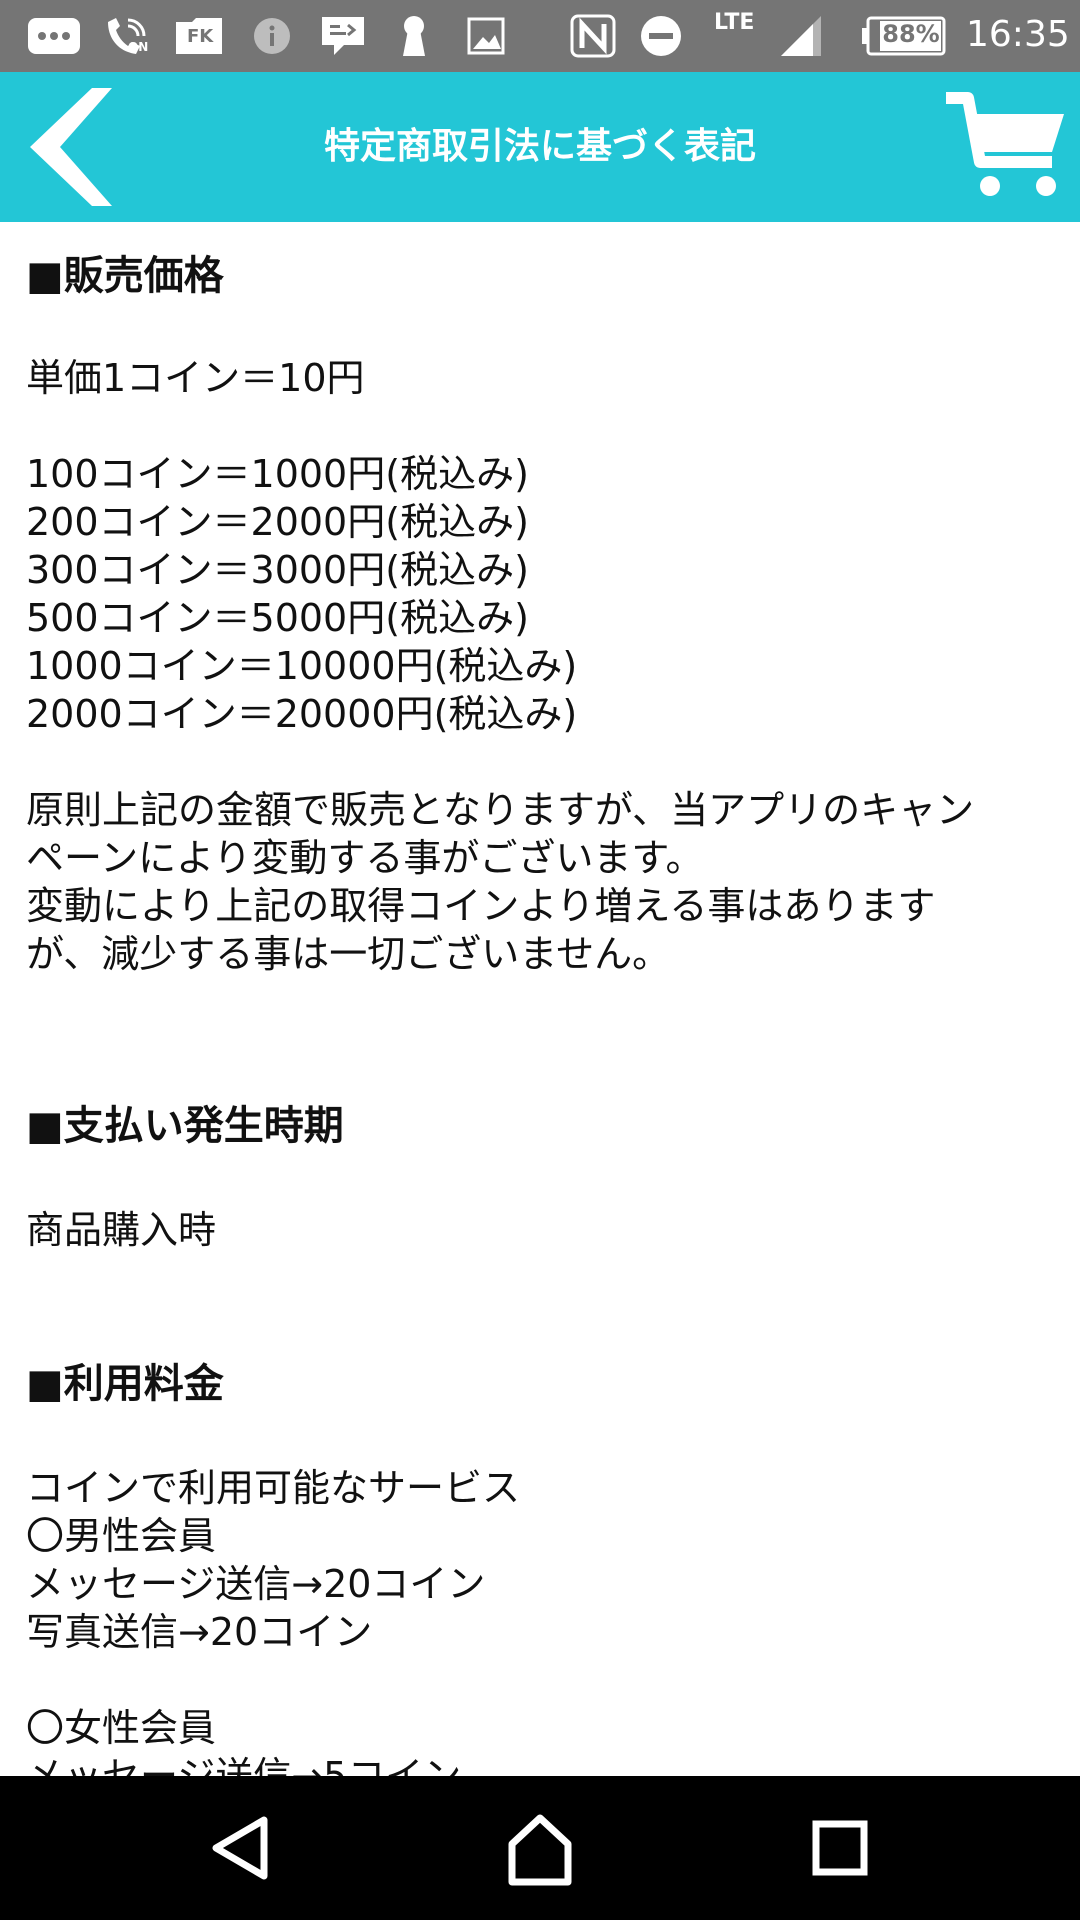 This screenshot has width=1080, height=1920. Describe the element at coordinates (125, 1384) in the screenshot. I see `section-heading-usage: ■利用料金` at that location.